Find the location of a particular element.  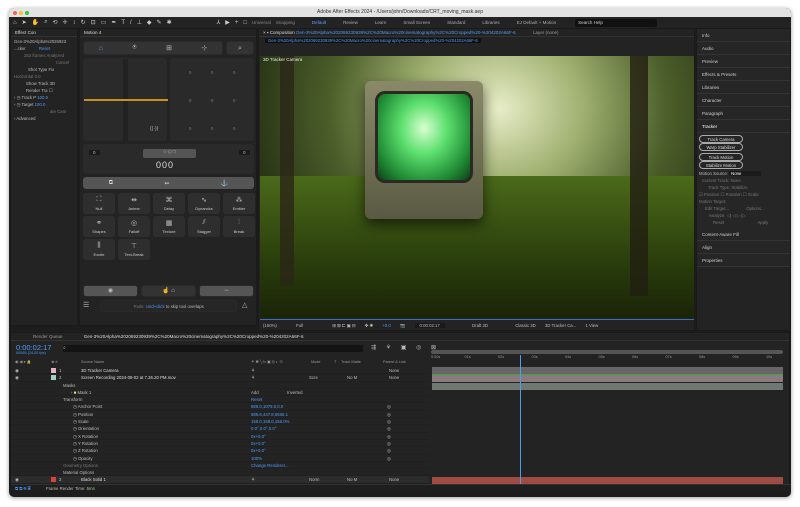

mode-header: Mode is located at coordinates (316, 362).